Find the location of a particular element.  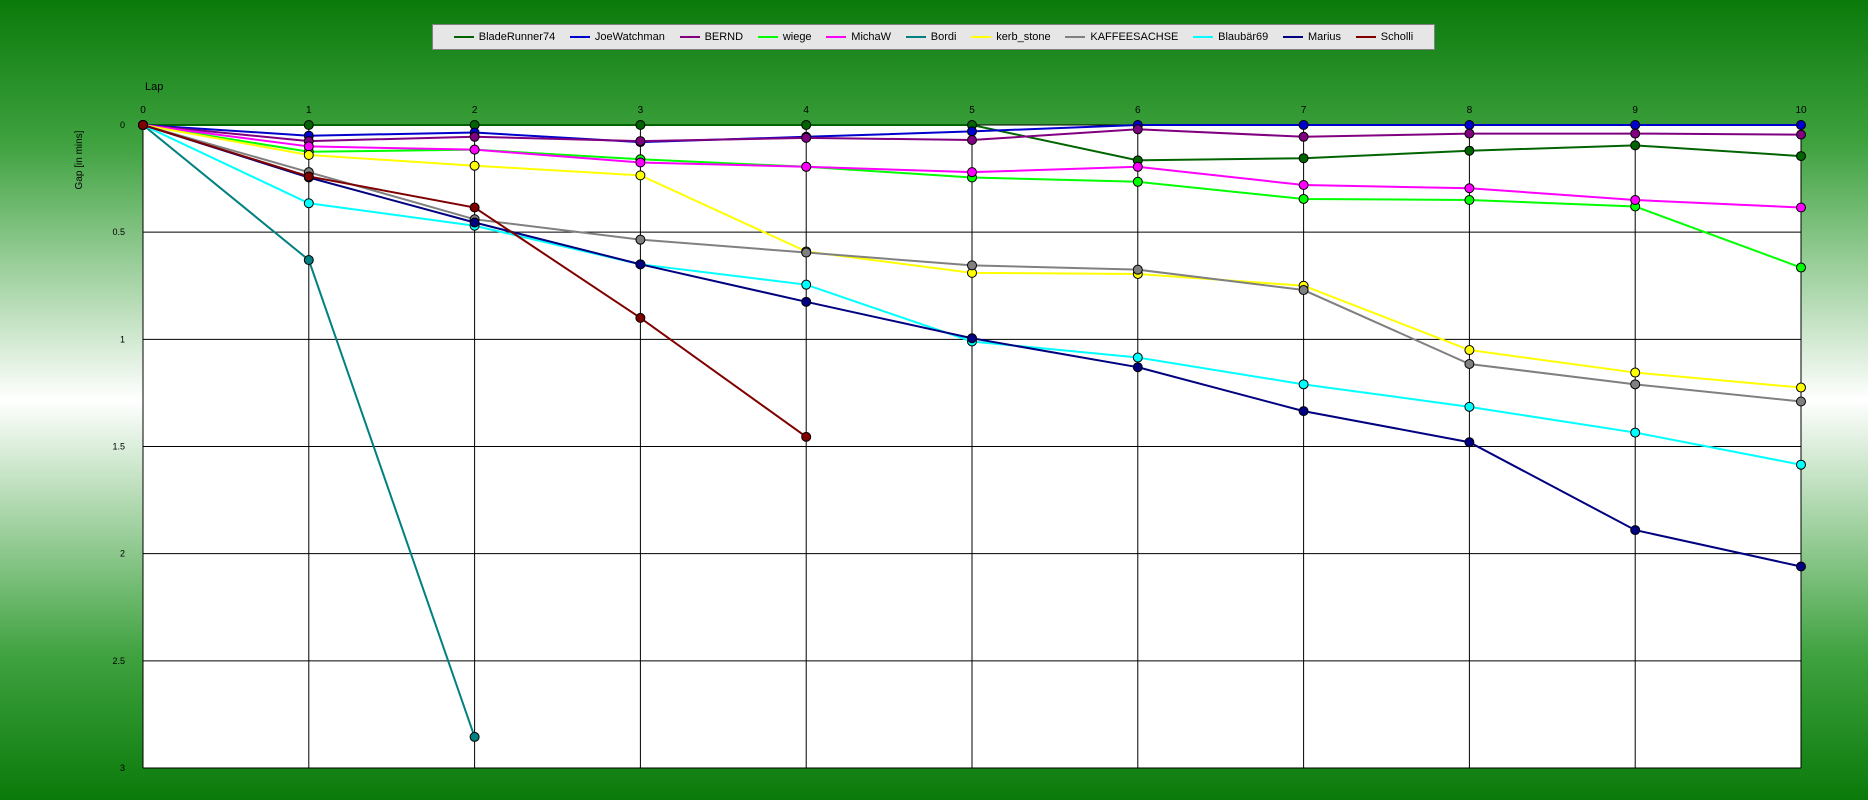

x-tick-label: 10 is located at coordinates (1801, 110).